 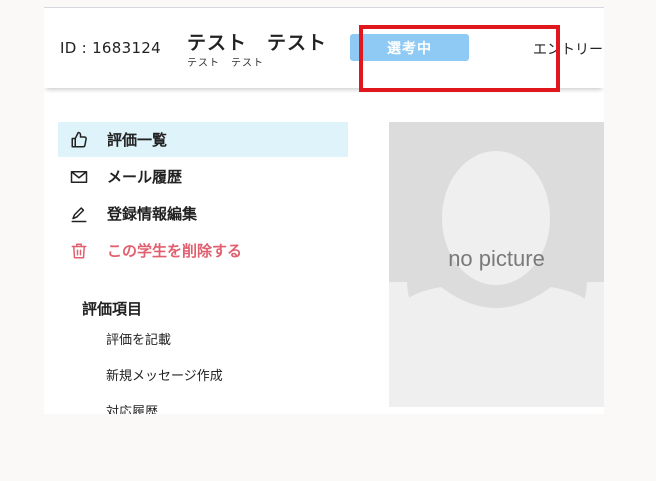 What do you see at coordinates (145, 177) in the screenshot?
I see `menu-label: メール履歴` at bounding box center [145, 177].